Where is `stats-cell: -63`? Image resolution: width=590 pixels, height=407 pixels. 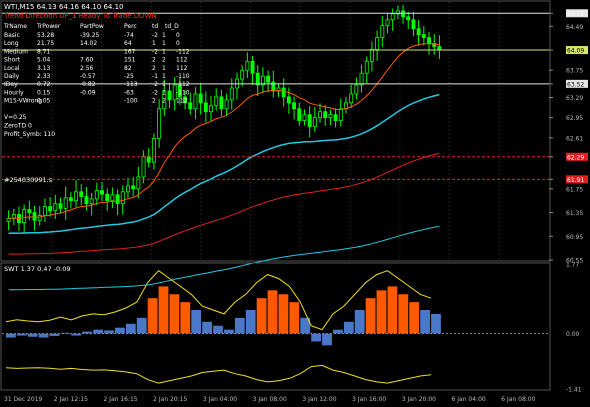
stats-cell: -63 is located at coordinates (129, 92).